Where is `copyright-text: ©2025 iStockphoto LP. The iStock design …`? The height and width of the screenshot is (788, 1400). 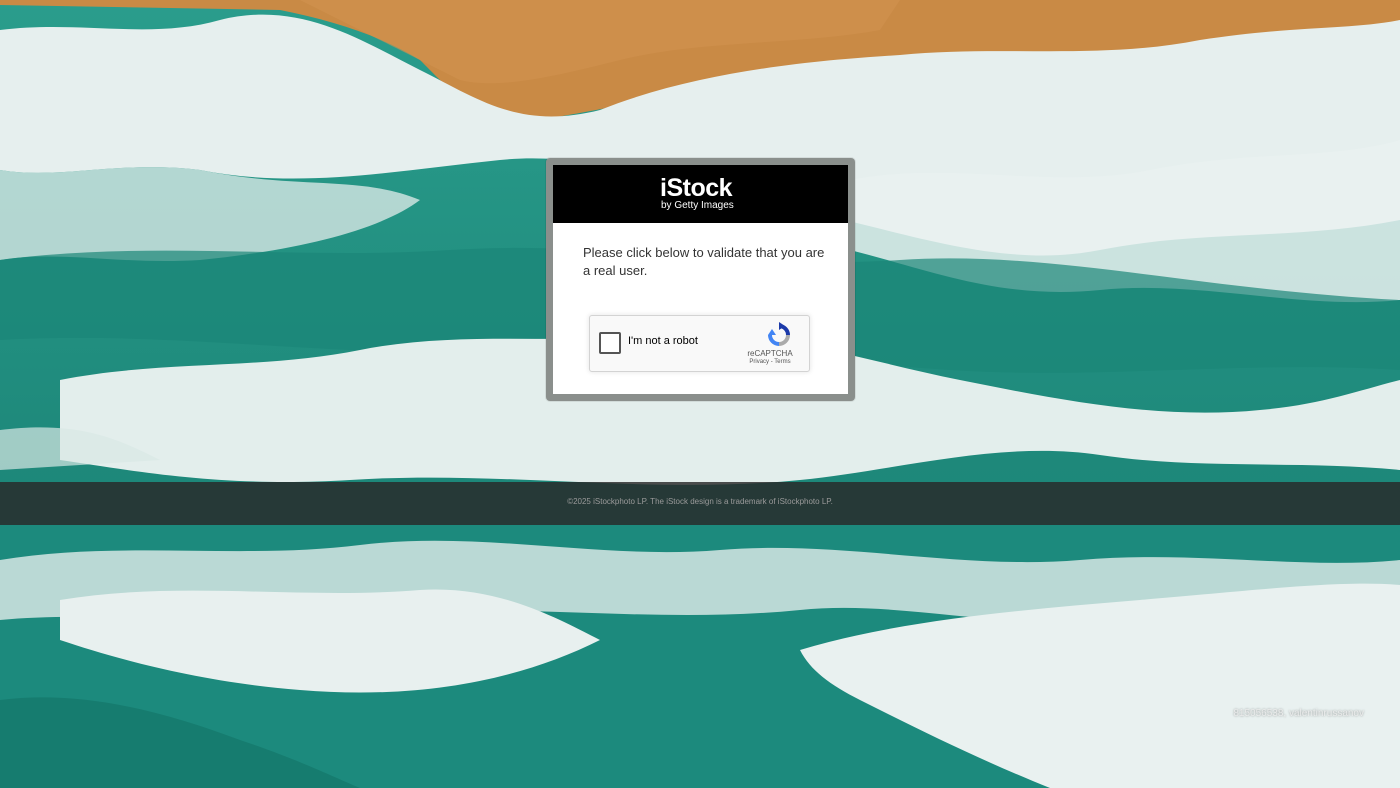
copyright-text: ©2025 iStockphoto LP. The iStock design … is located at coordinates (700, 501).